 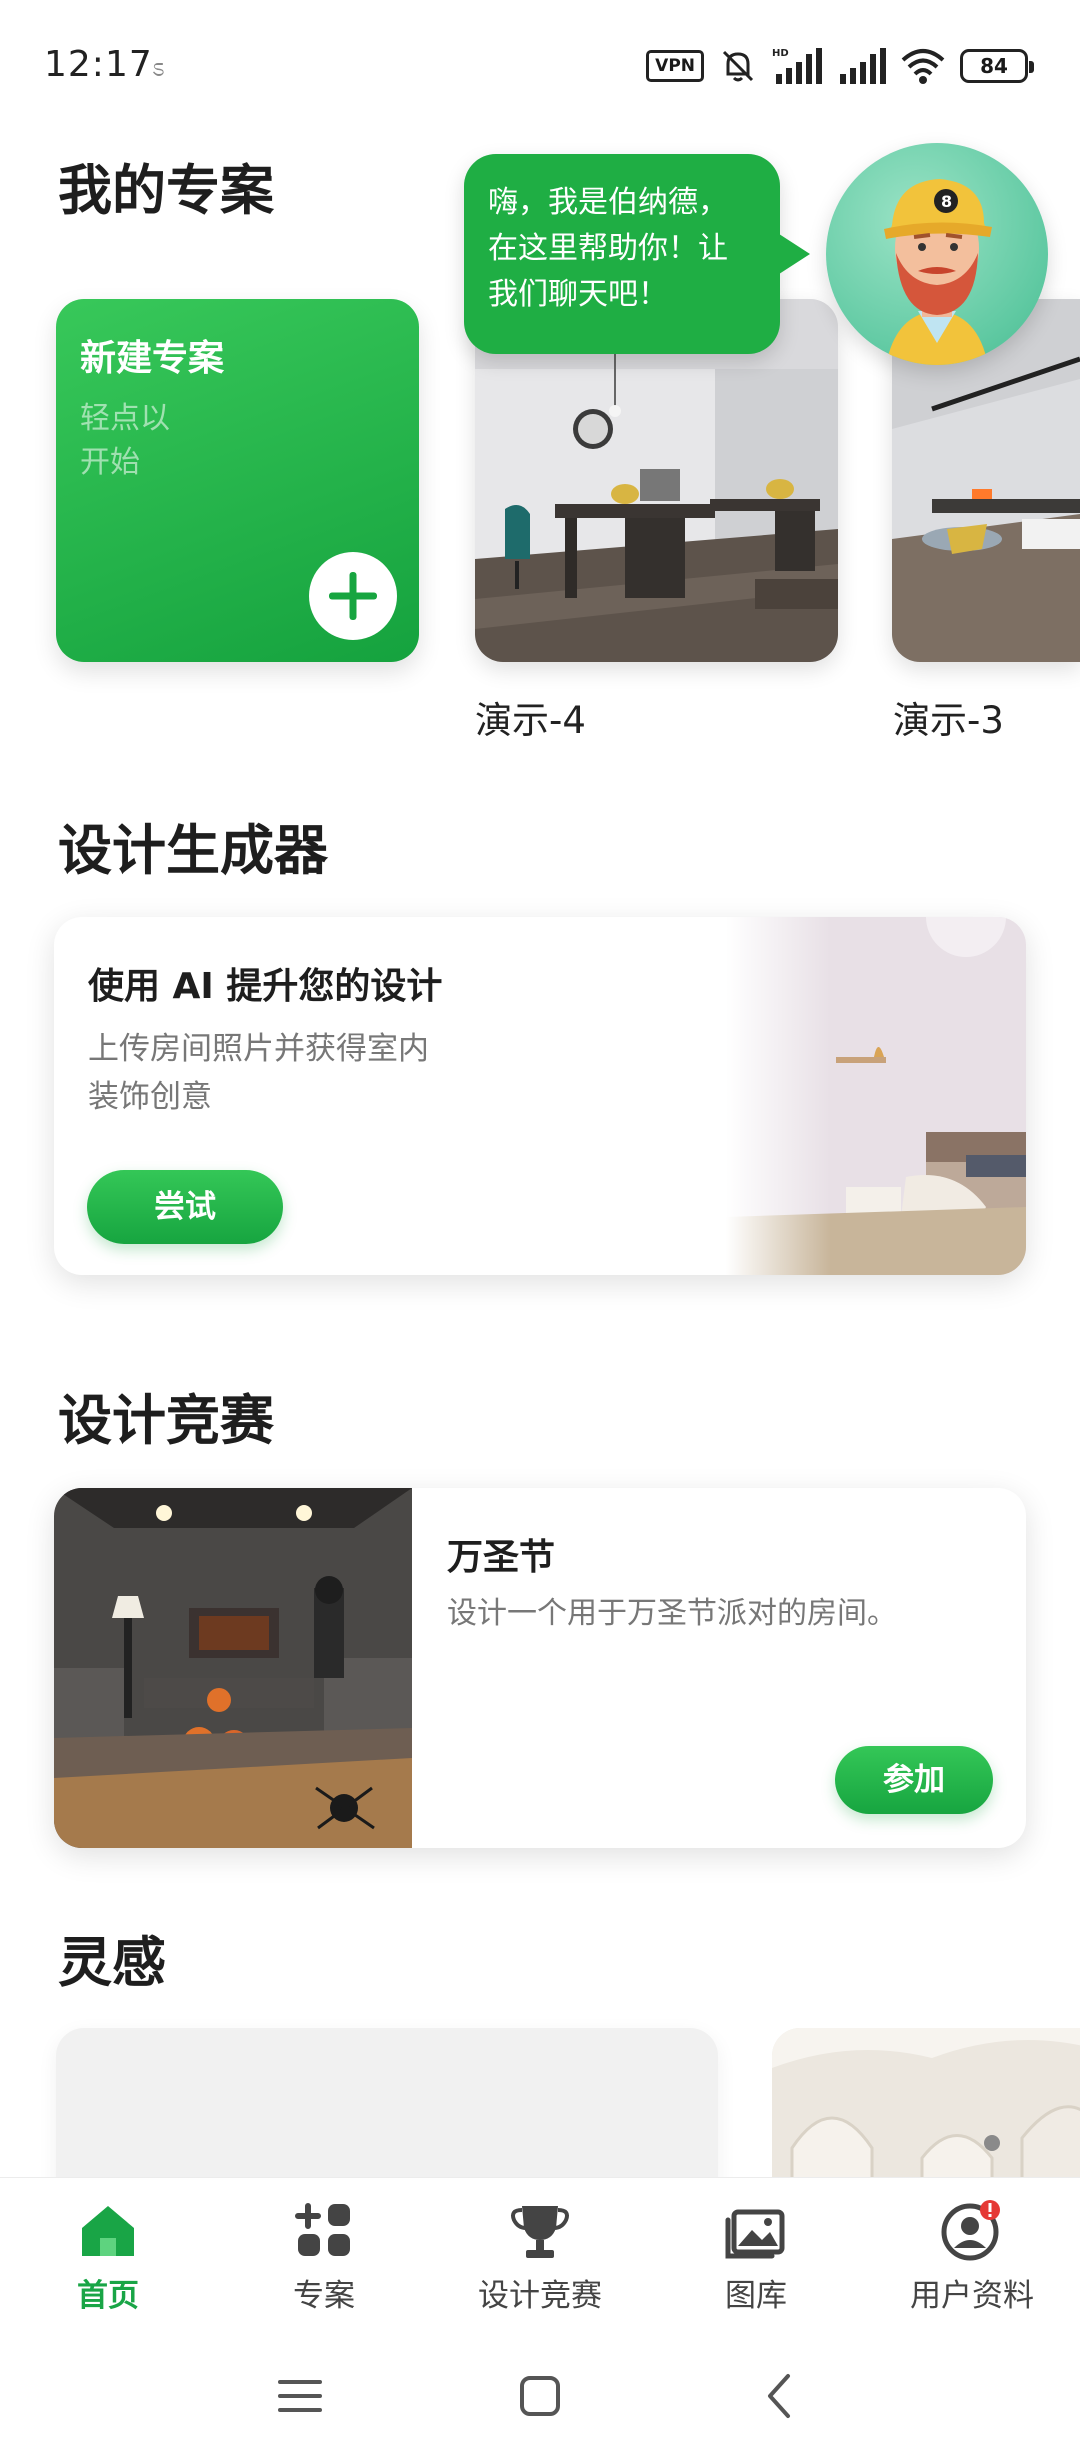 I want to click on project-label-demo-3: 演示-3, so click(x=948, y=717).